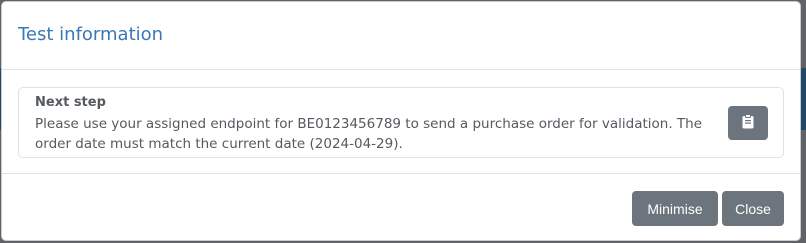  What do you see at coordinates (753, 208) in the screenshot?
I see `close-button: Close` at bounding box center [753, 208].